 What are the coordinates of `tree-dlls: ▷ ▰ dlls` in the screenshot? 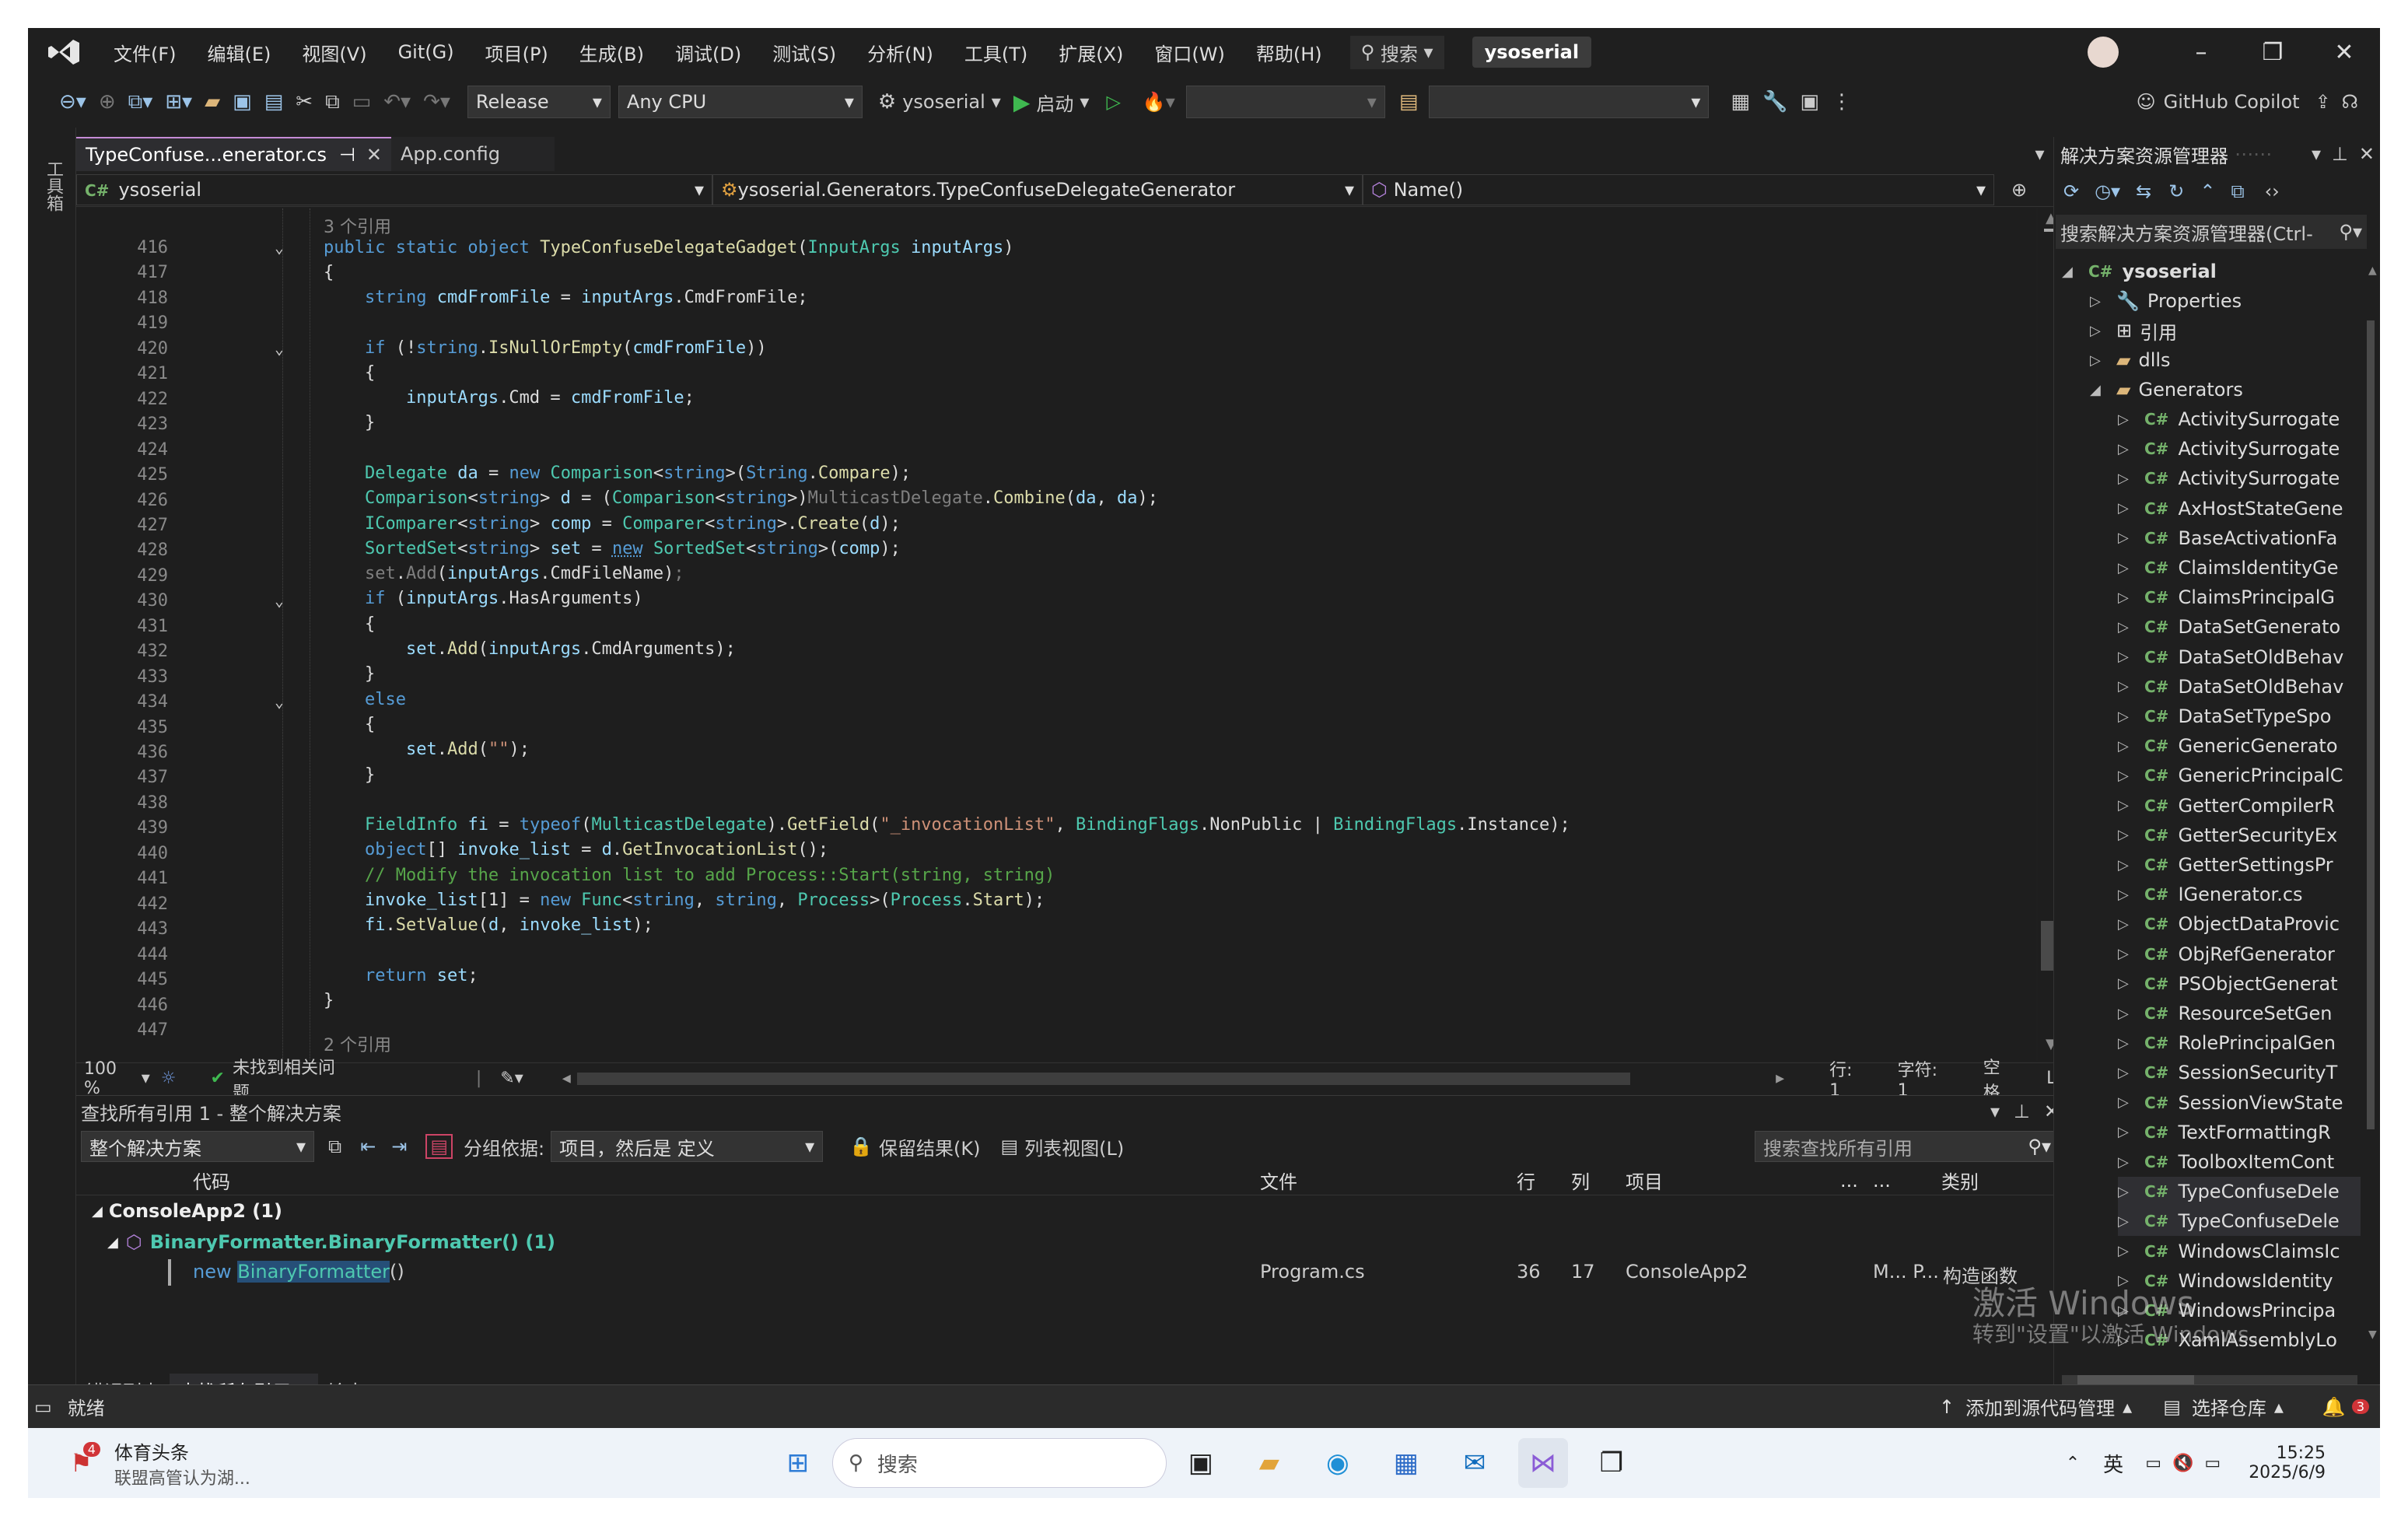 It's located at (2130, 360).